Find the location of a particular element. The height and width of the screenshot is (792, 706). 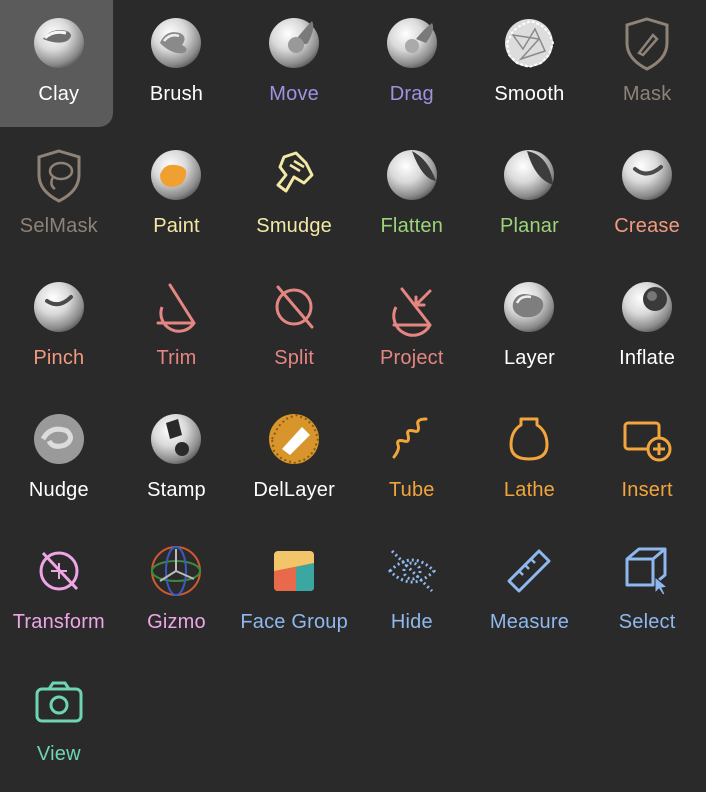

crease-icon is located at coordinates (647, 175).